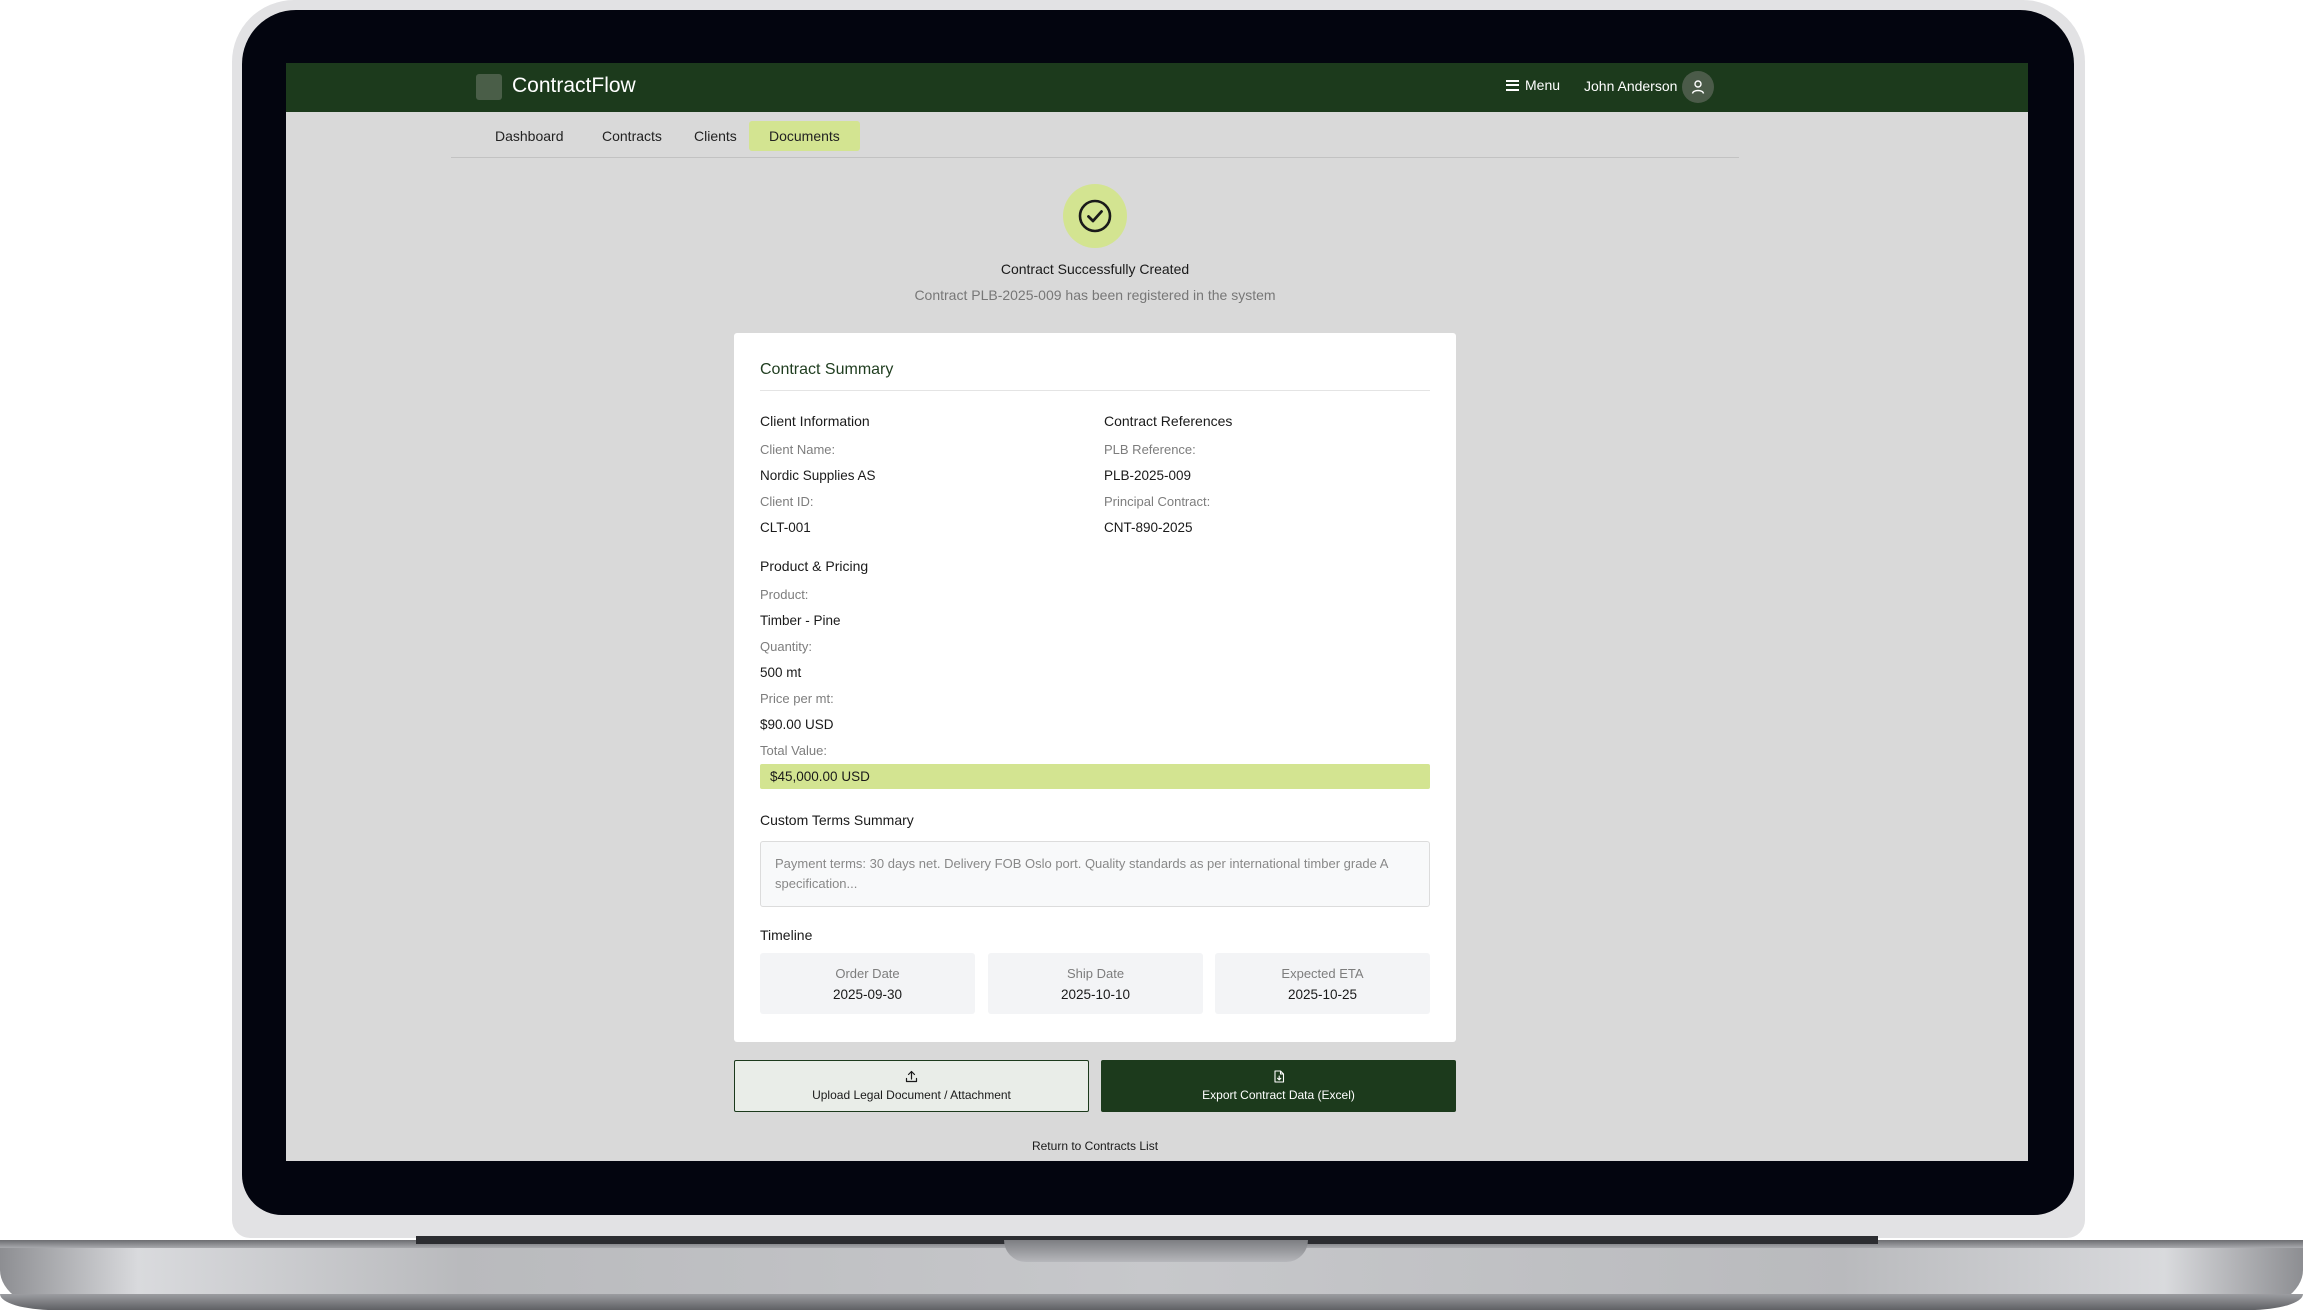 The width and height of the screenshot is (2303, 1314). Describe the element at coordinates (837, 820) in the screenshot. I see `custom-terms-heading: Custom Terms Summary` at that location.